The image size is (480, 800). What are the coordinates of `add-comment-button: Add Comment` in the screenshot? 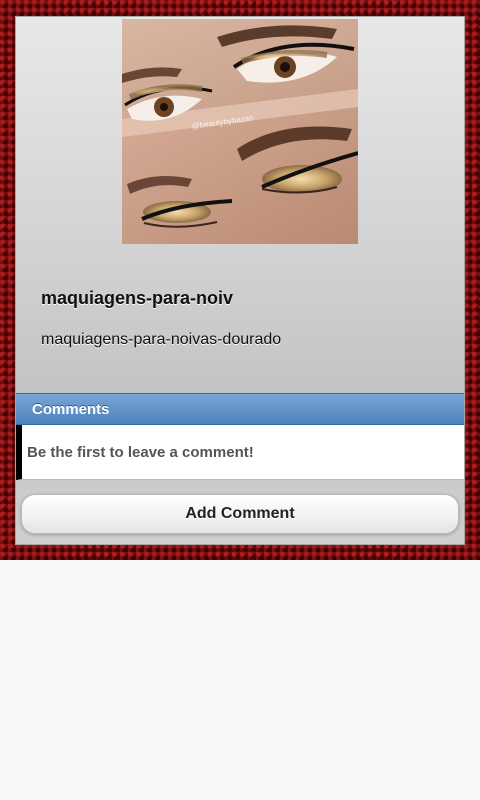 It's located at (240, 514).